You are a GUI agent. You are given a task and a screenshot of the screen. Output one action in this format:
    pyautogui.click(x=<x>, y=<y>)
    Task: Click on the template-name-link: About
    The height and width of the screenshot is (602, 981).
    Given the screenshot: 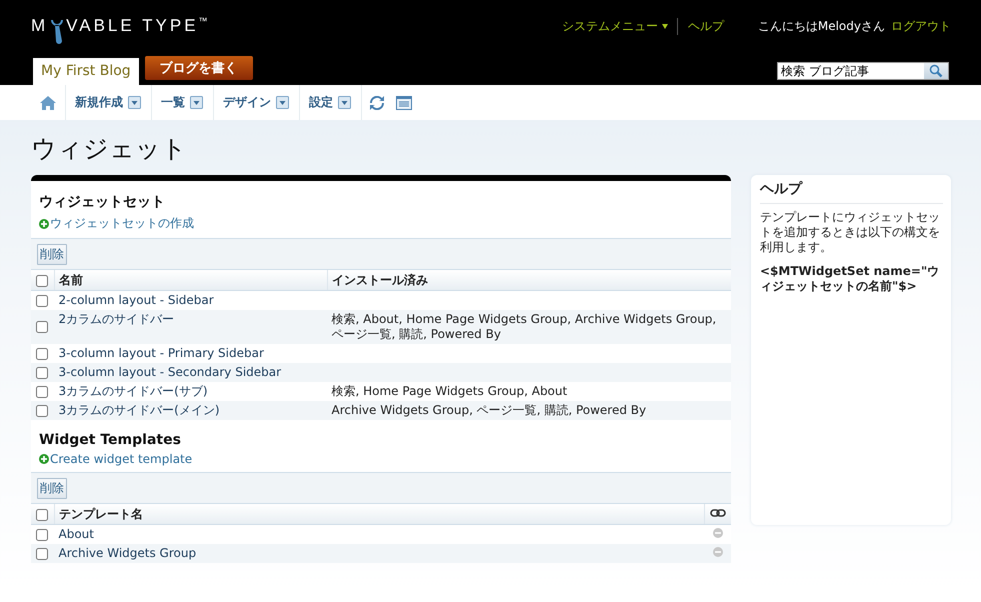 What is the action you would take?
    pyautogui.click(x=76, y=534)
    